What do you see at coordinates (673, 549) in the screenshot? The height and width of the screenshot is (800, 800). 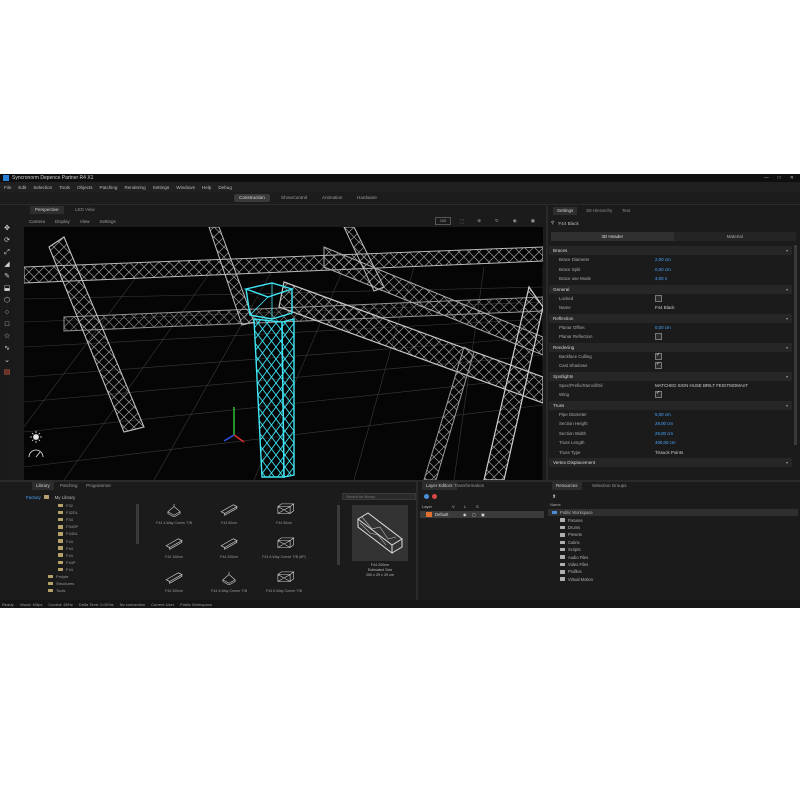 I see `workspace-item: Scripts` at bounding box center [673, 549].